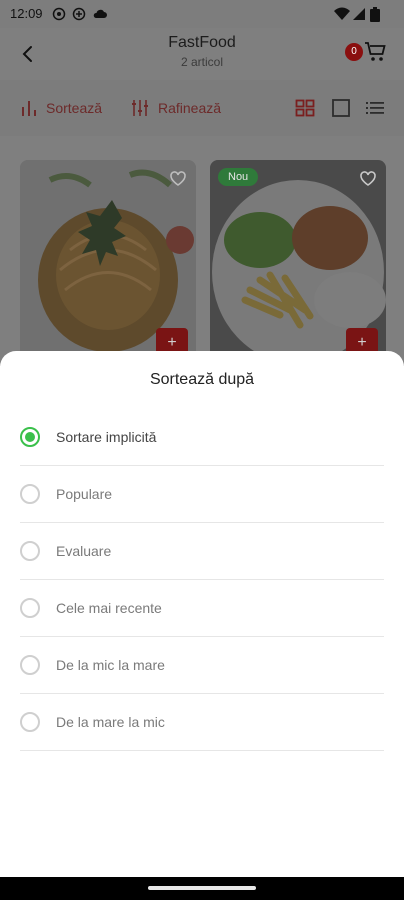  Describe the element at coordinates (202, 54) in the screenshot. I see `app-header: FastFood 2 articol 0` at that location.